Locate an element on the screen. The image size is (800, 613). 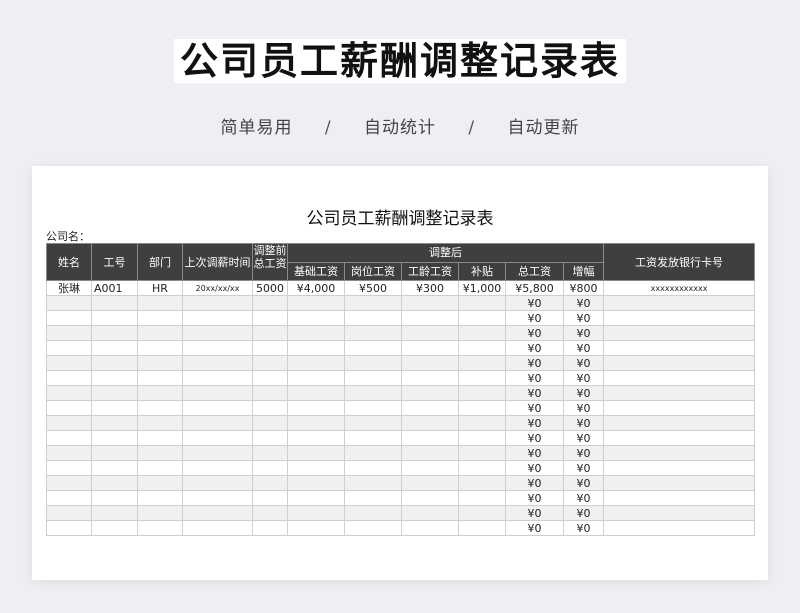
cell-id: A001 is located at coordinates (114, 288).